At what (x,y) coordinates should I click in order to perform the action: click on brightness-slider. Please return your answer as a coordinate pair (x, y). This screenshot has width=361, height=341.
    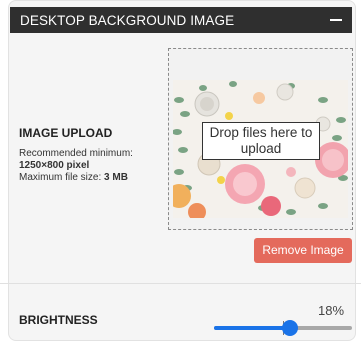
    Looking at the image, I should click on (283, 328).